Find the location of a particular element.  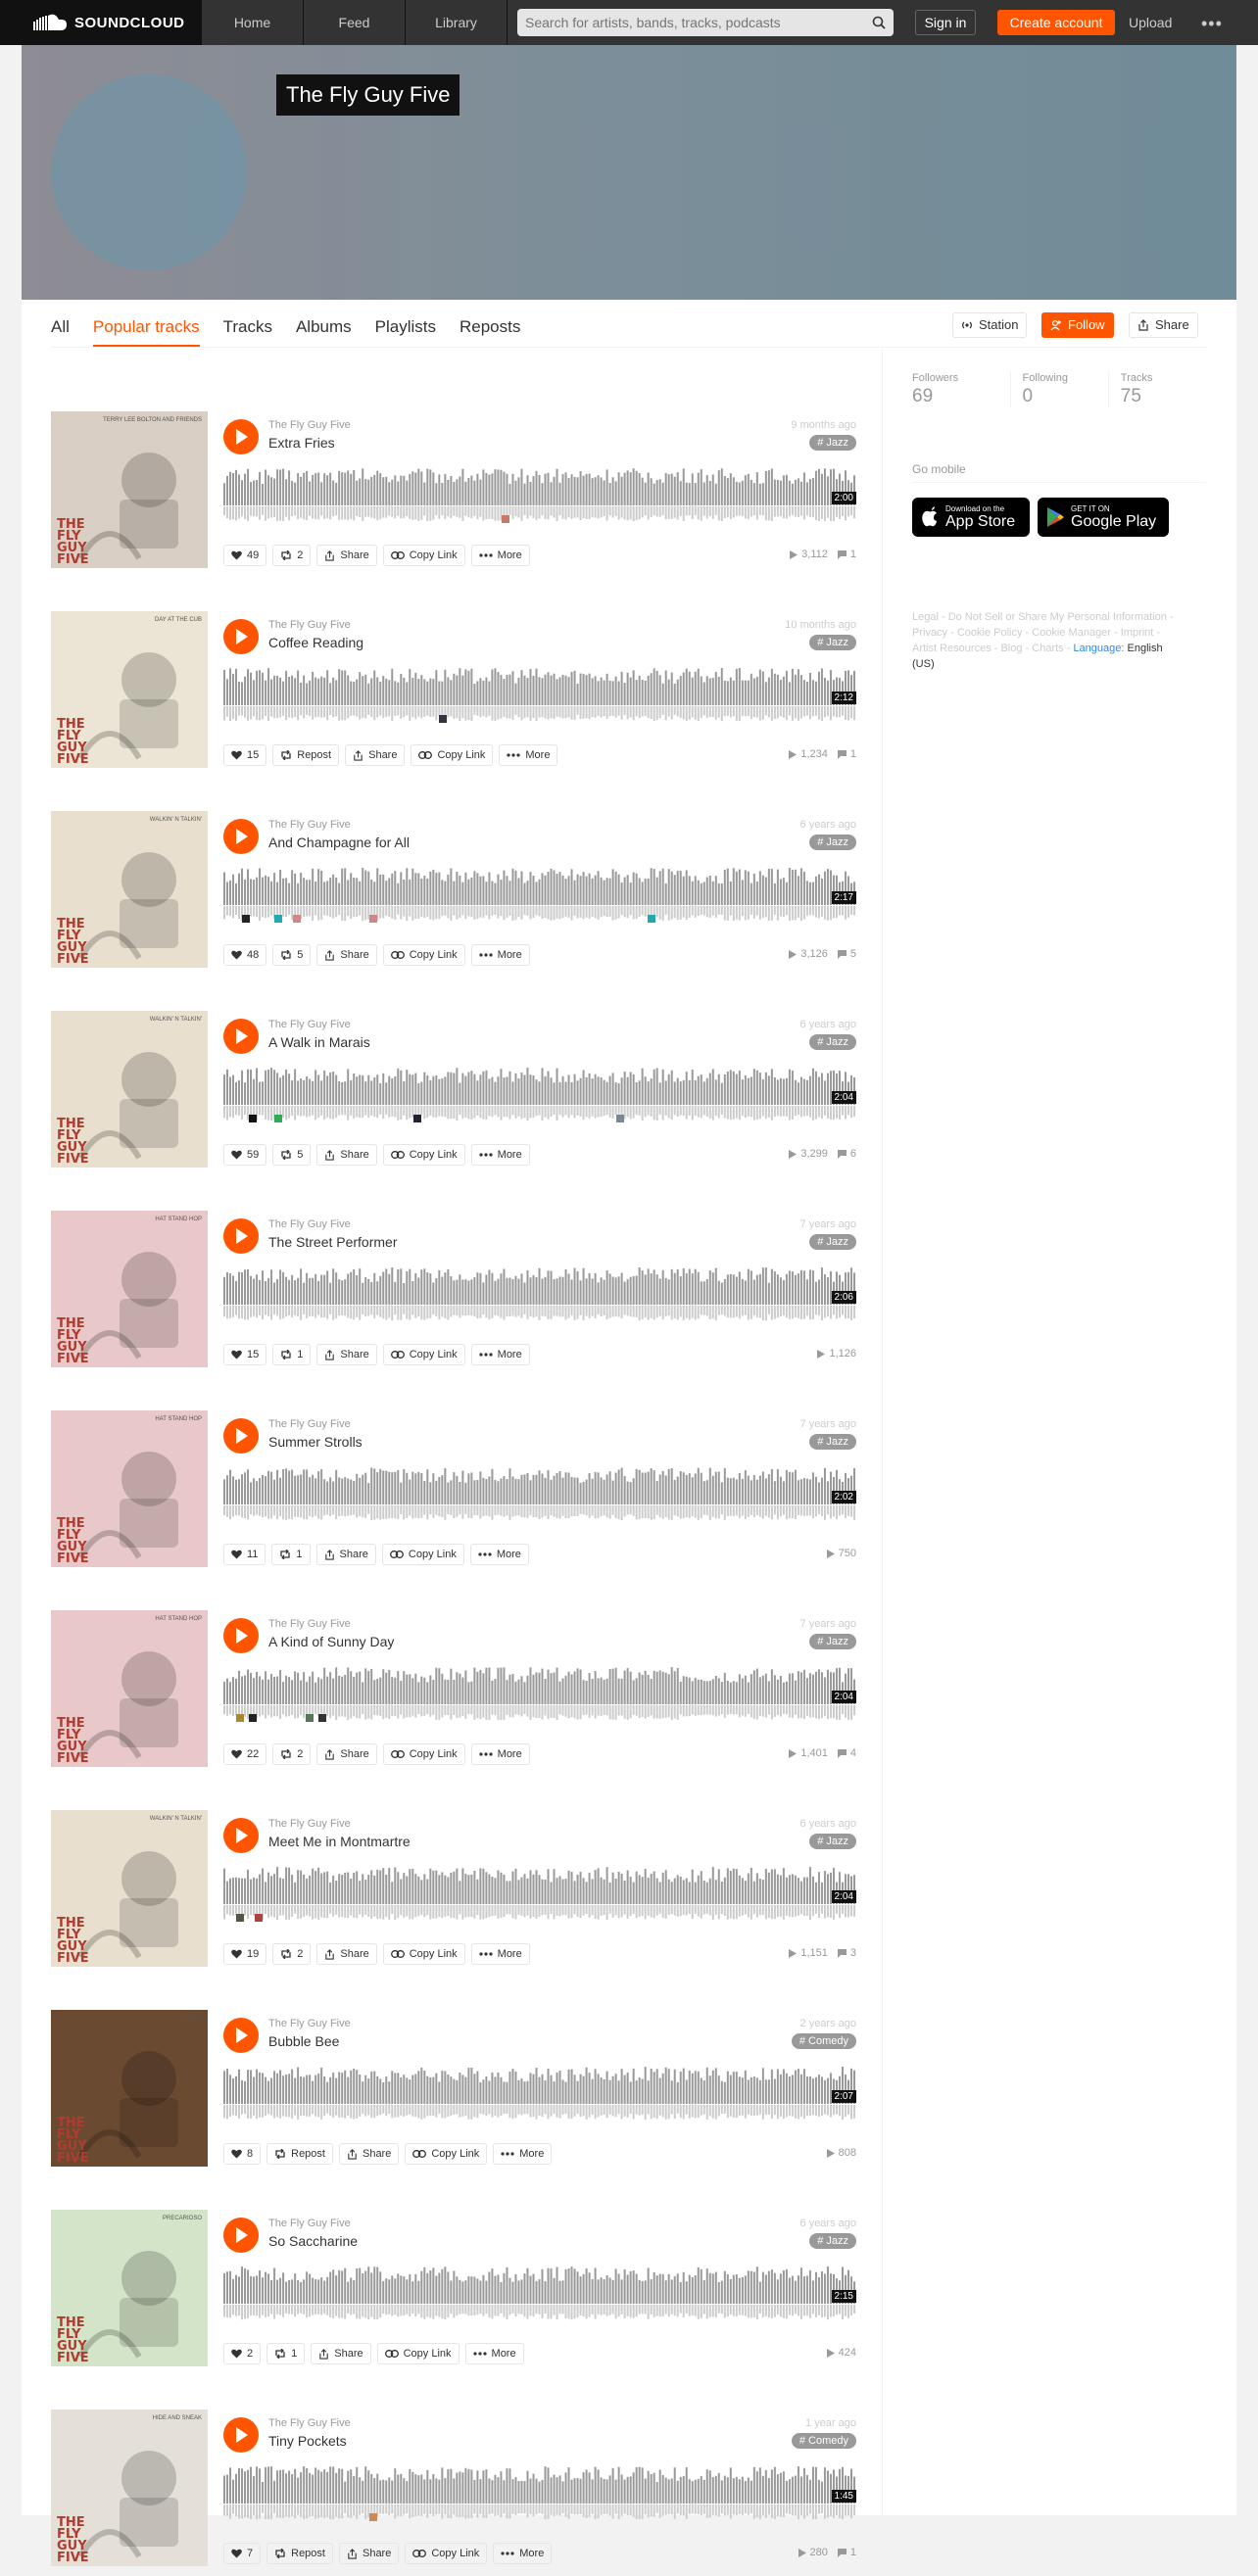

track-title: A Kind of Sunny Day is located at coordinates (331, 1642).